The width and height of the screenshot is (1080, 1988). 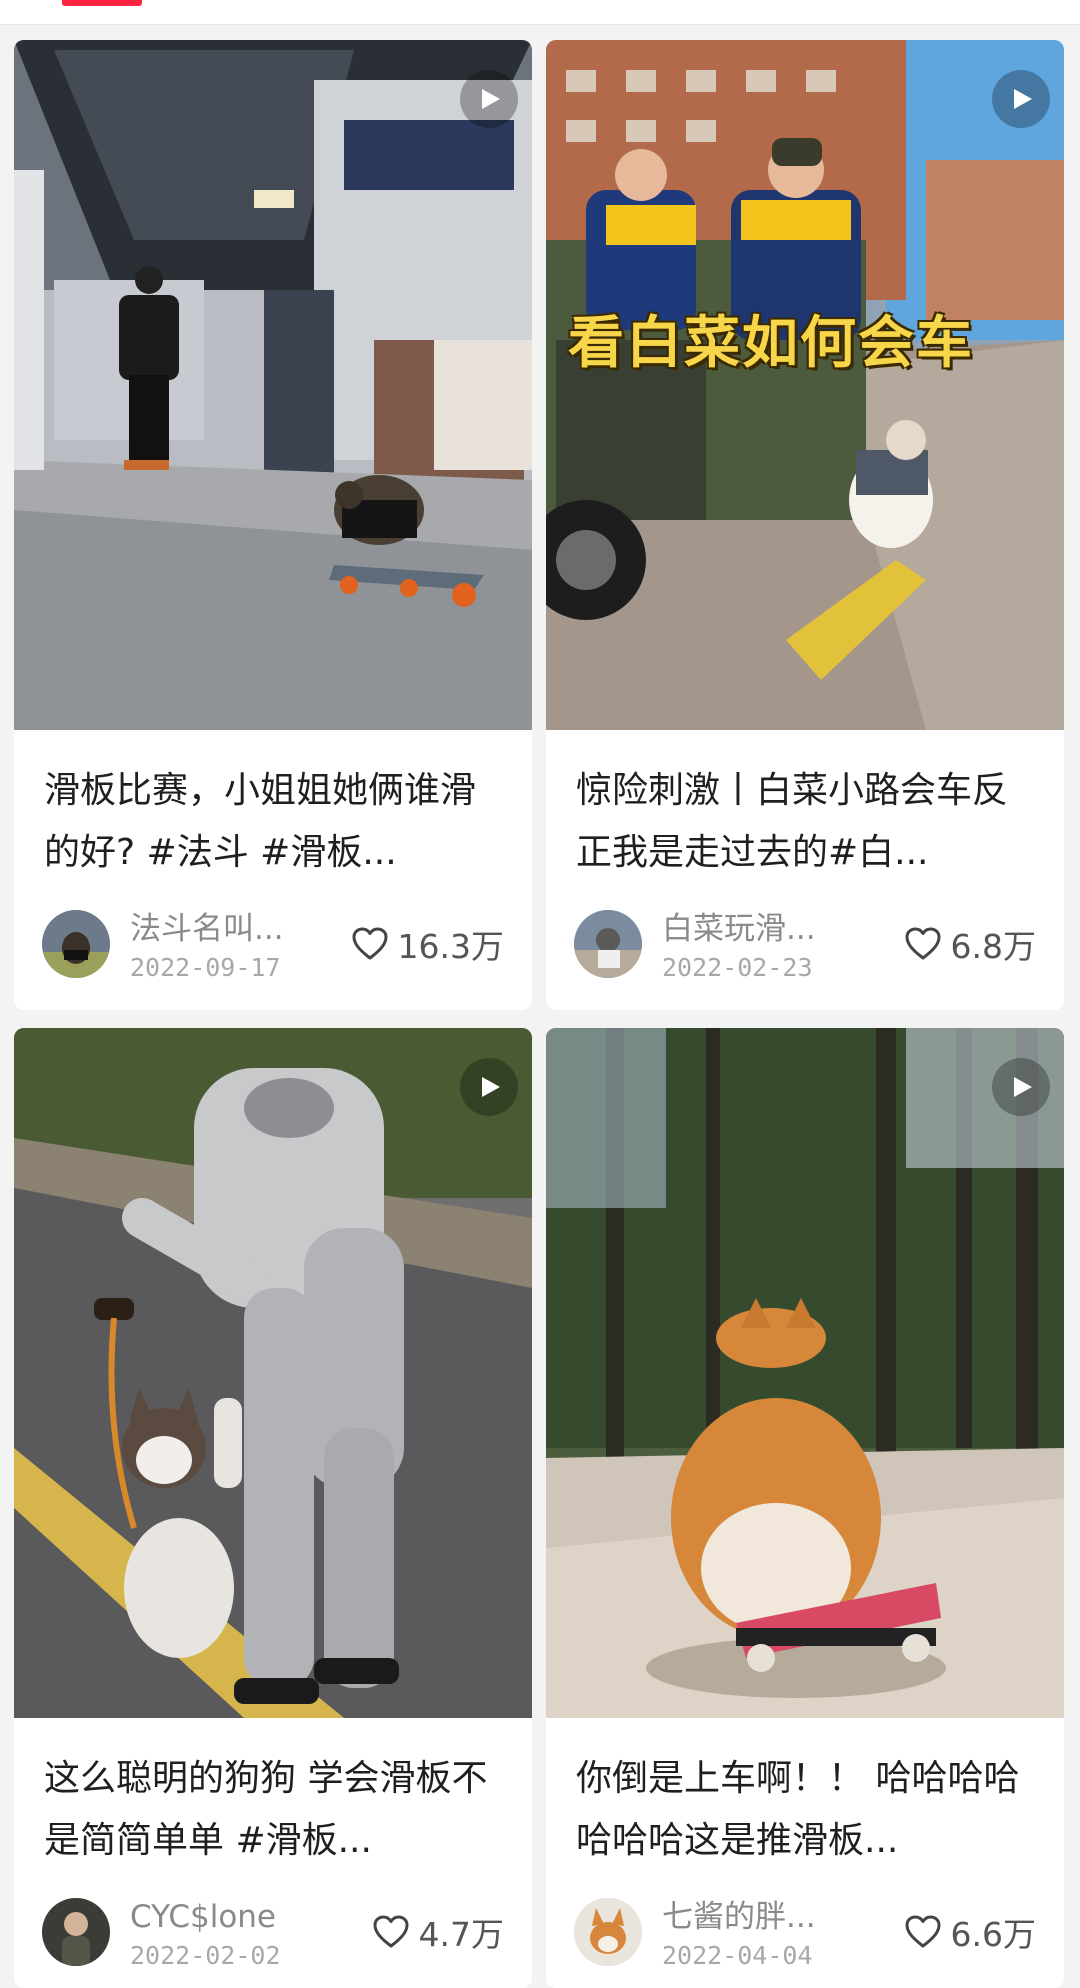 I want to click on like-count: 16.3万, so click(x=450, y=946).